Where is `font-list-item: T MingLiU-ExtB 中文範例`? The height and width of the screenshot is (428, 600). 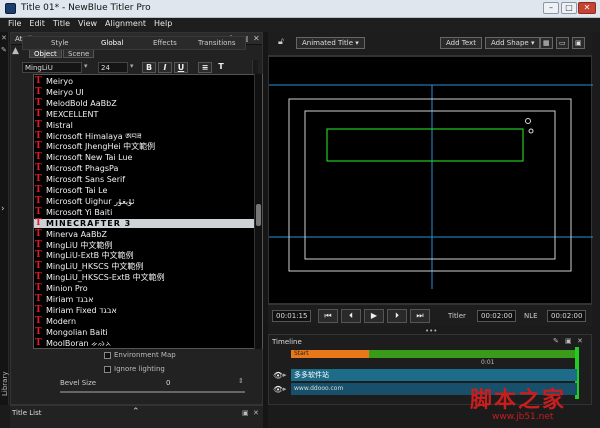
font-list-item: T MingLiU-ExtB 中文範例 is located at coordinates (144, 256).